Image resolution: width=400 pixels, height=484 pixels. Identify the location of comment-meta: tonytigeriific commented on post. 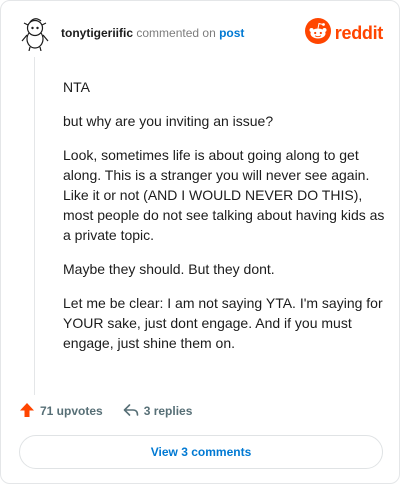
(152, 33).